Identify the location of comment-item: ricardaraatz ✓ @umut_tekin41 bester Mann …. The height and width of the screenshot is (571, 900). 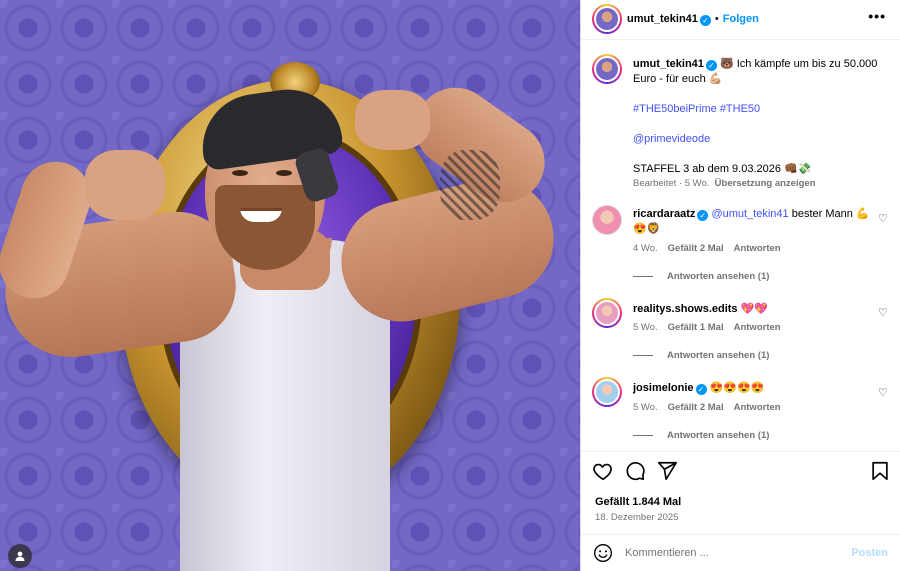
(753, 222).